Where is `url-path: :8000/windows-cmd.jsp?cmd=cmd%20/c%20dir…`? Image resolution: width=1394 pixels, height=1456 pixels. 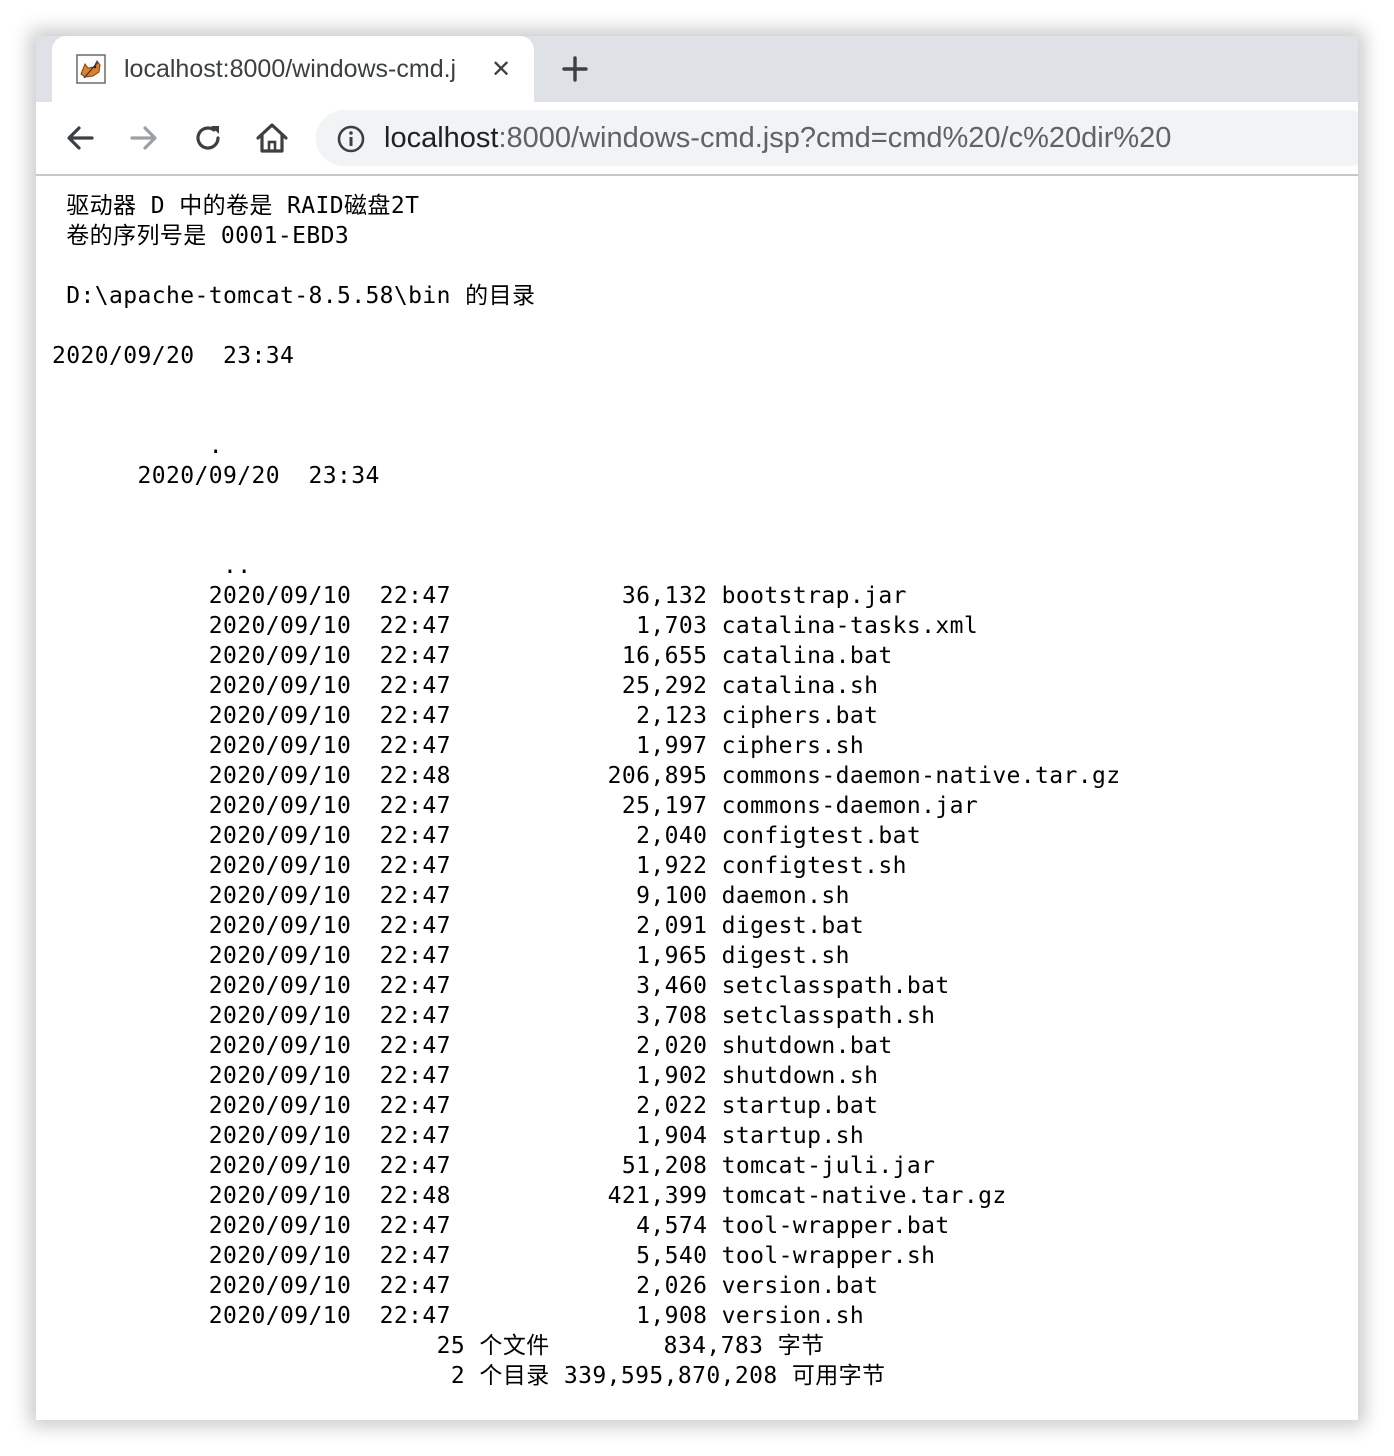 url-path: :8000/windows-cmd.jsp?cmd=cmd%20/c%20dir… is located at coordinates (835, 138).